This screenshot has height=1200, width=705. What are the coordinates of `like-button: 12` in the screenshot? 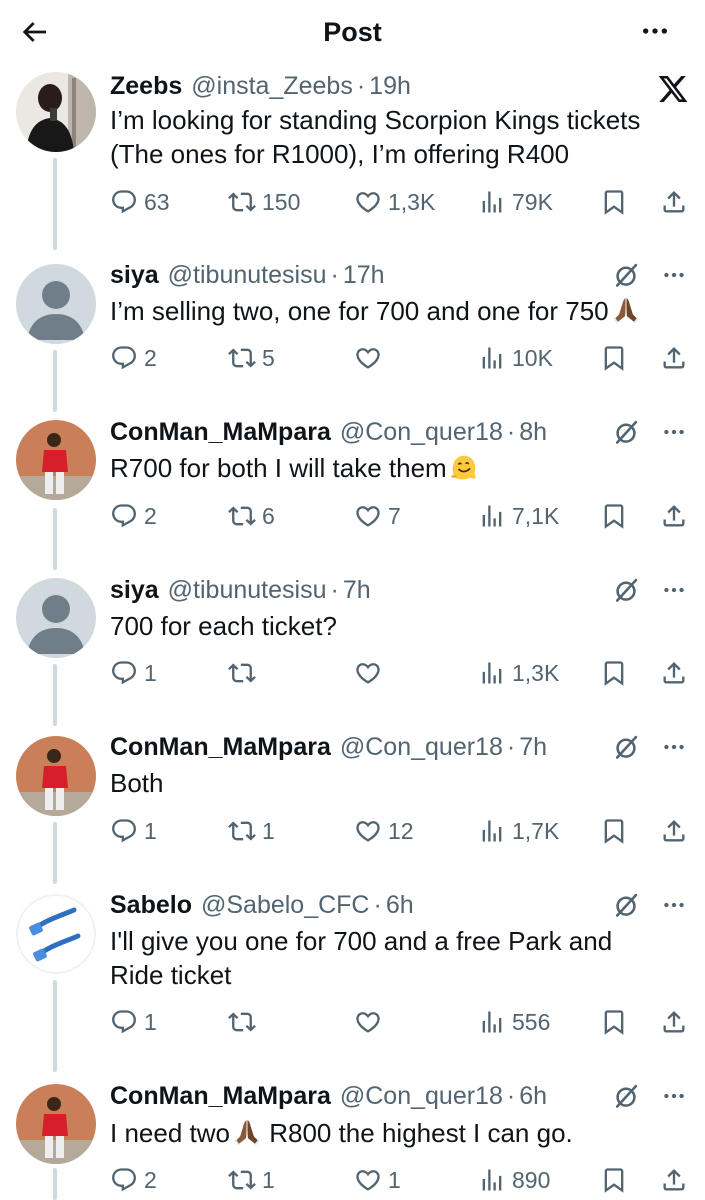 It's located at (384, 831).